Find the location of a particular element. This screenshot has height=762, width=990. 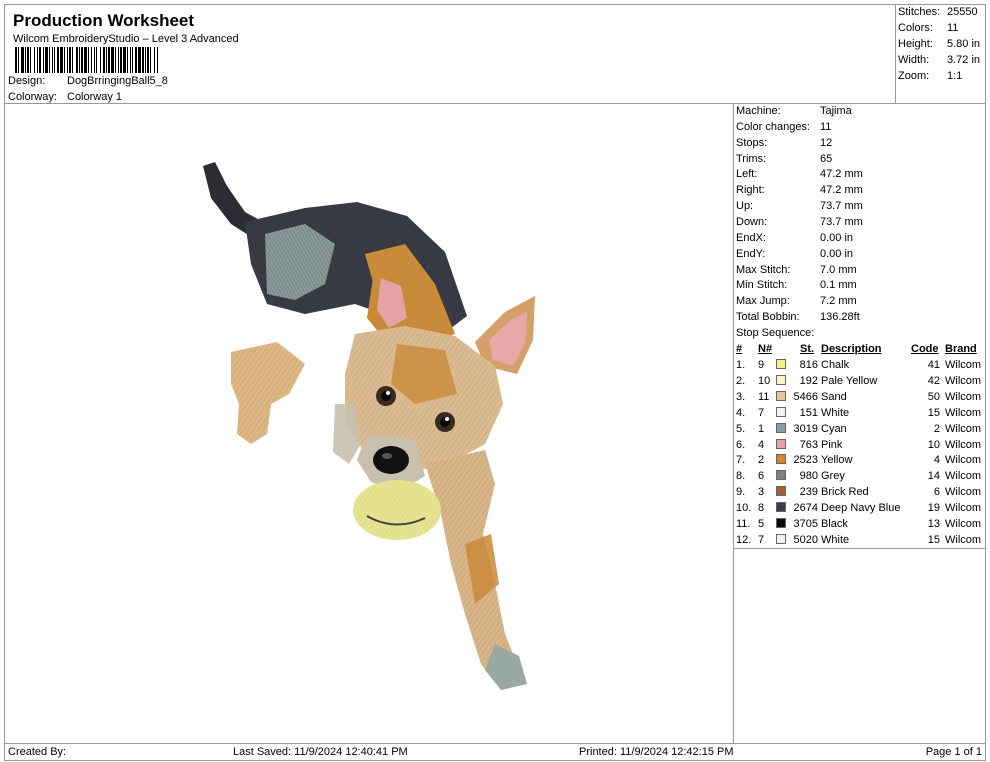

stop-sequence-row: 9. 3 239 Brick Red 6 Wilcom is located at coordinates (859, 493).